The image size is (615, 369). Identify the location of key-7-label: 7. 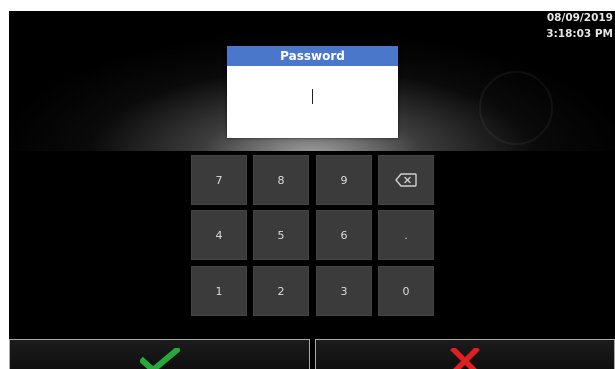
(219, 180).